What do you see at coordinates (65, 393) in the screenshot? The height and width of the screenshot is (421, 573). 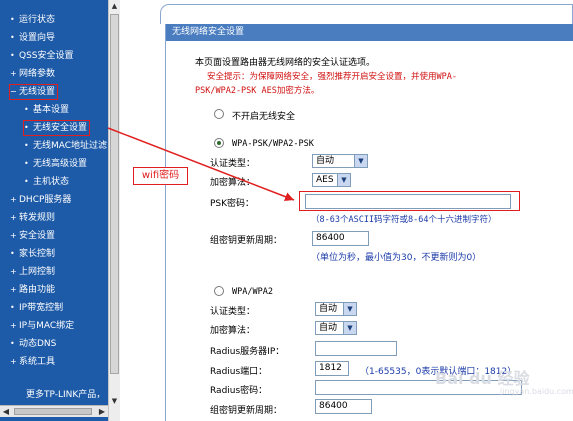 I see `more-products-link: 更多TP-LINK产品，` at bounding box center [65, 393].